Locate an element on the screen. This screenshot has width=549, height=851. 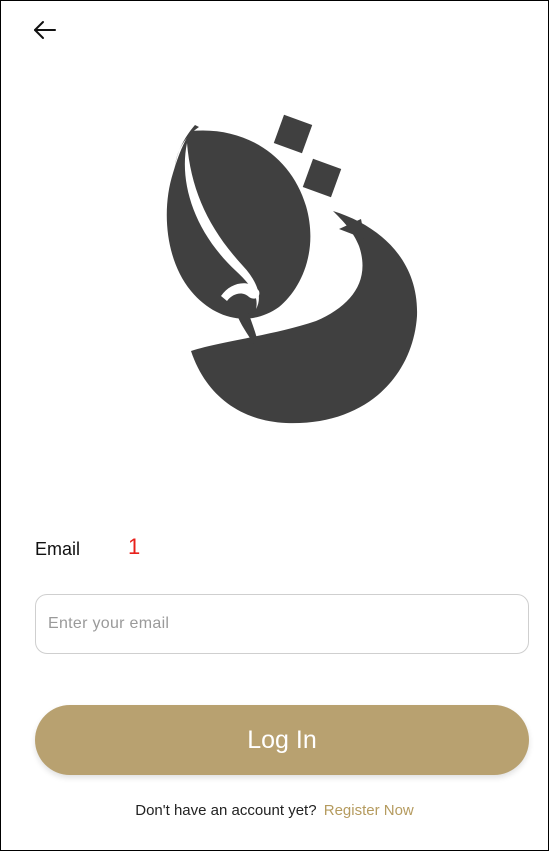
annotation-marker: 1 is located at coordinates (134, 546).